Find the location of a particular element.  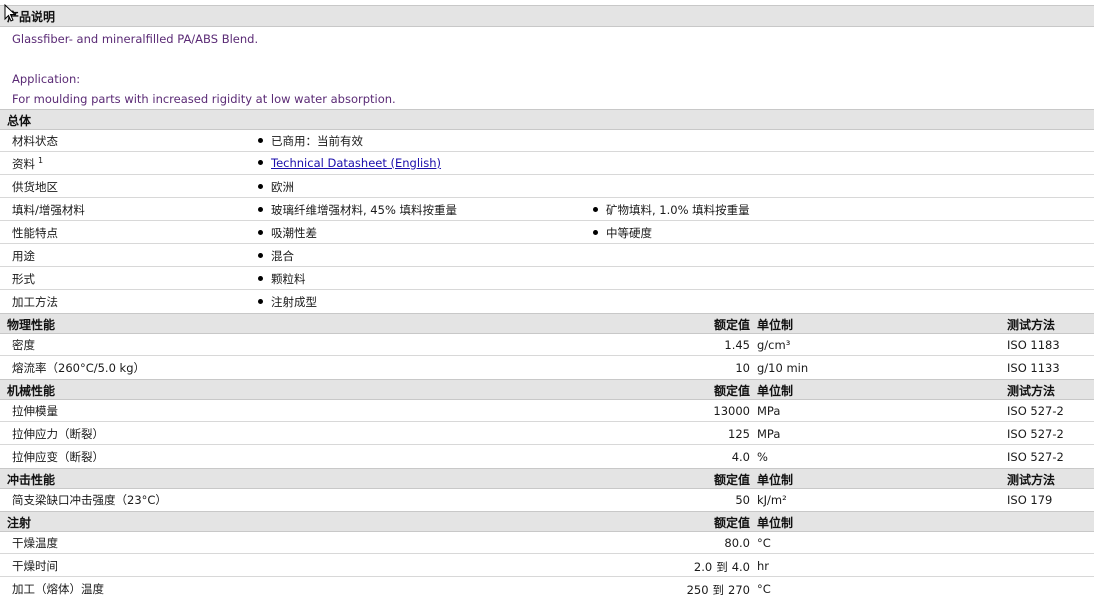

section-header-impact: 冲击性能 额定值 单位制 测试方法 is located at coordinates (547, 478).